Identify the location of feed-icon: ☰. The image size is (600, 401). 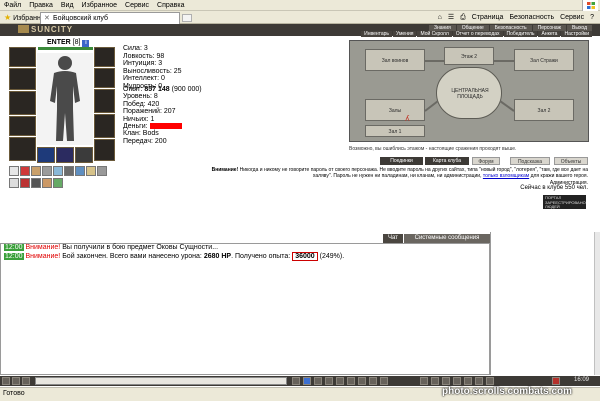
(451, 17).